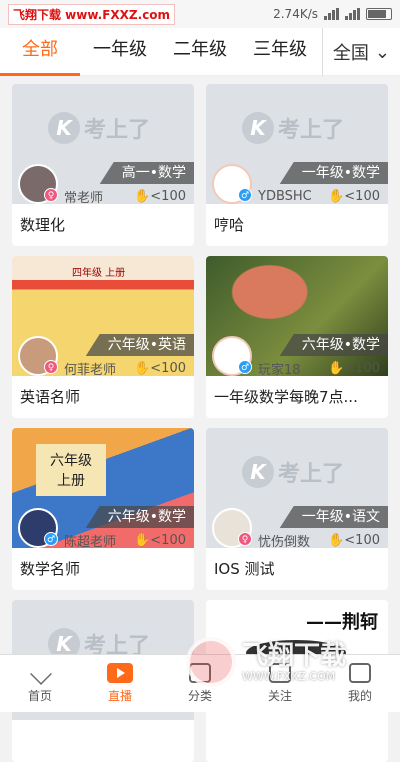 This screenshot has width=400, height=762. I want to click on live-card: K 考上了 一年级•数学 ♂ YDBSHC ✋<100 哼哈, so click(297, 165).